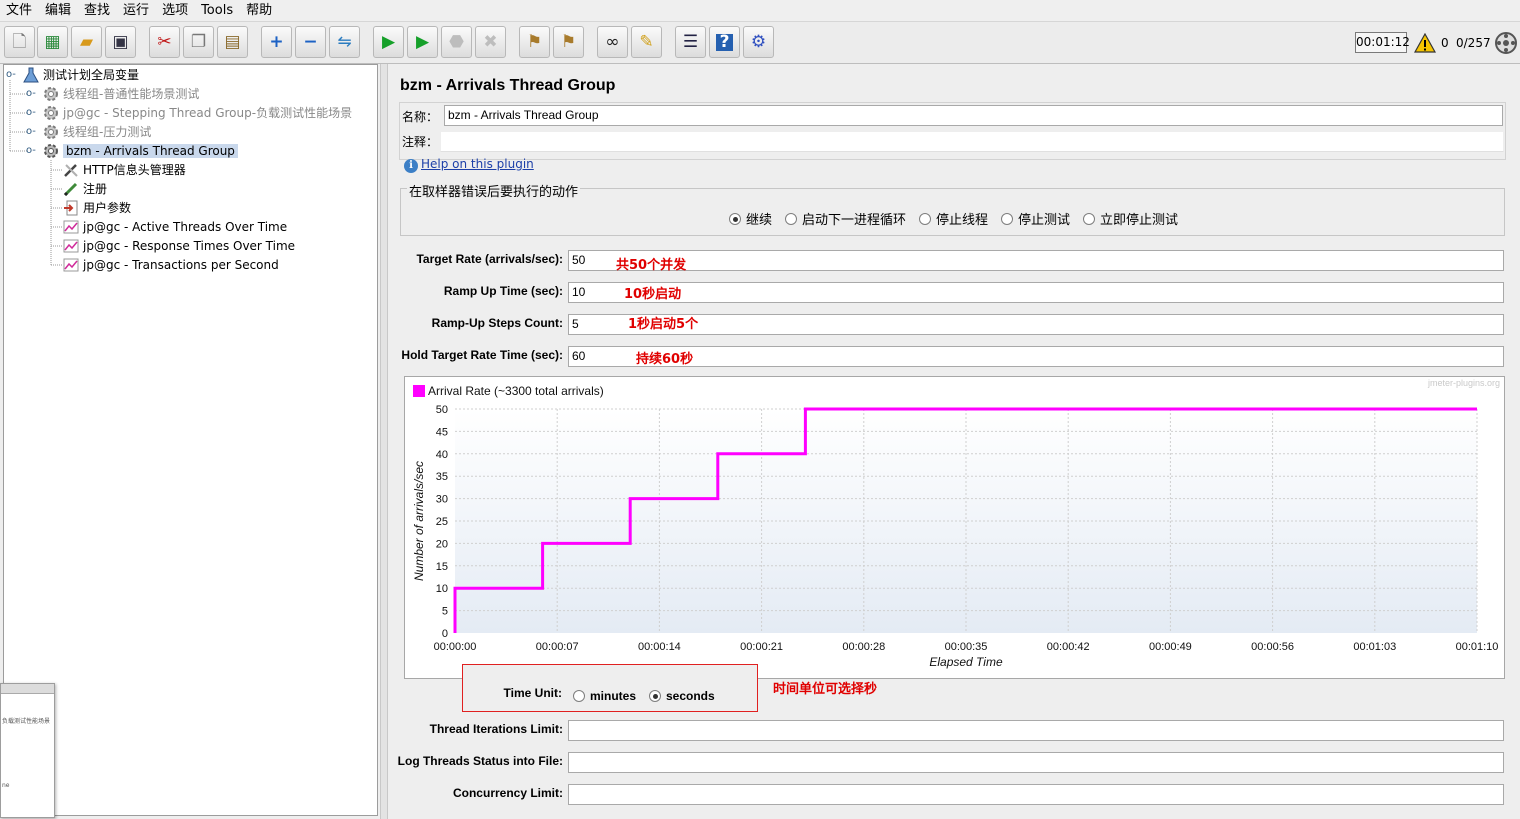 Image resolution: width=1520 pixels, height=819 pixels. I want to click on play-no-pause-icon: ▶, so click(422, 41).